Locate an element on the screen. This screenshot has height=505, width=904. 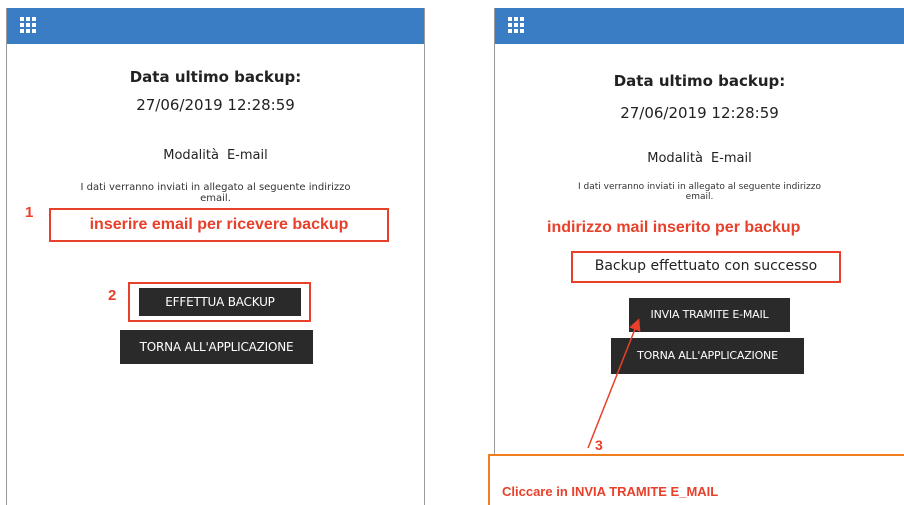
invia-email-button: INVIA TRAMITE E-MAIL is located at coordinates (709, 315).